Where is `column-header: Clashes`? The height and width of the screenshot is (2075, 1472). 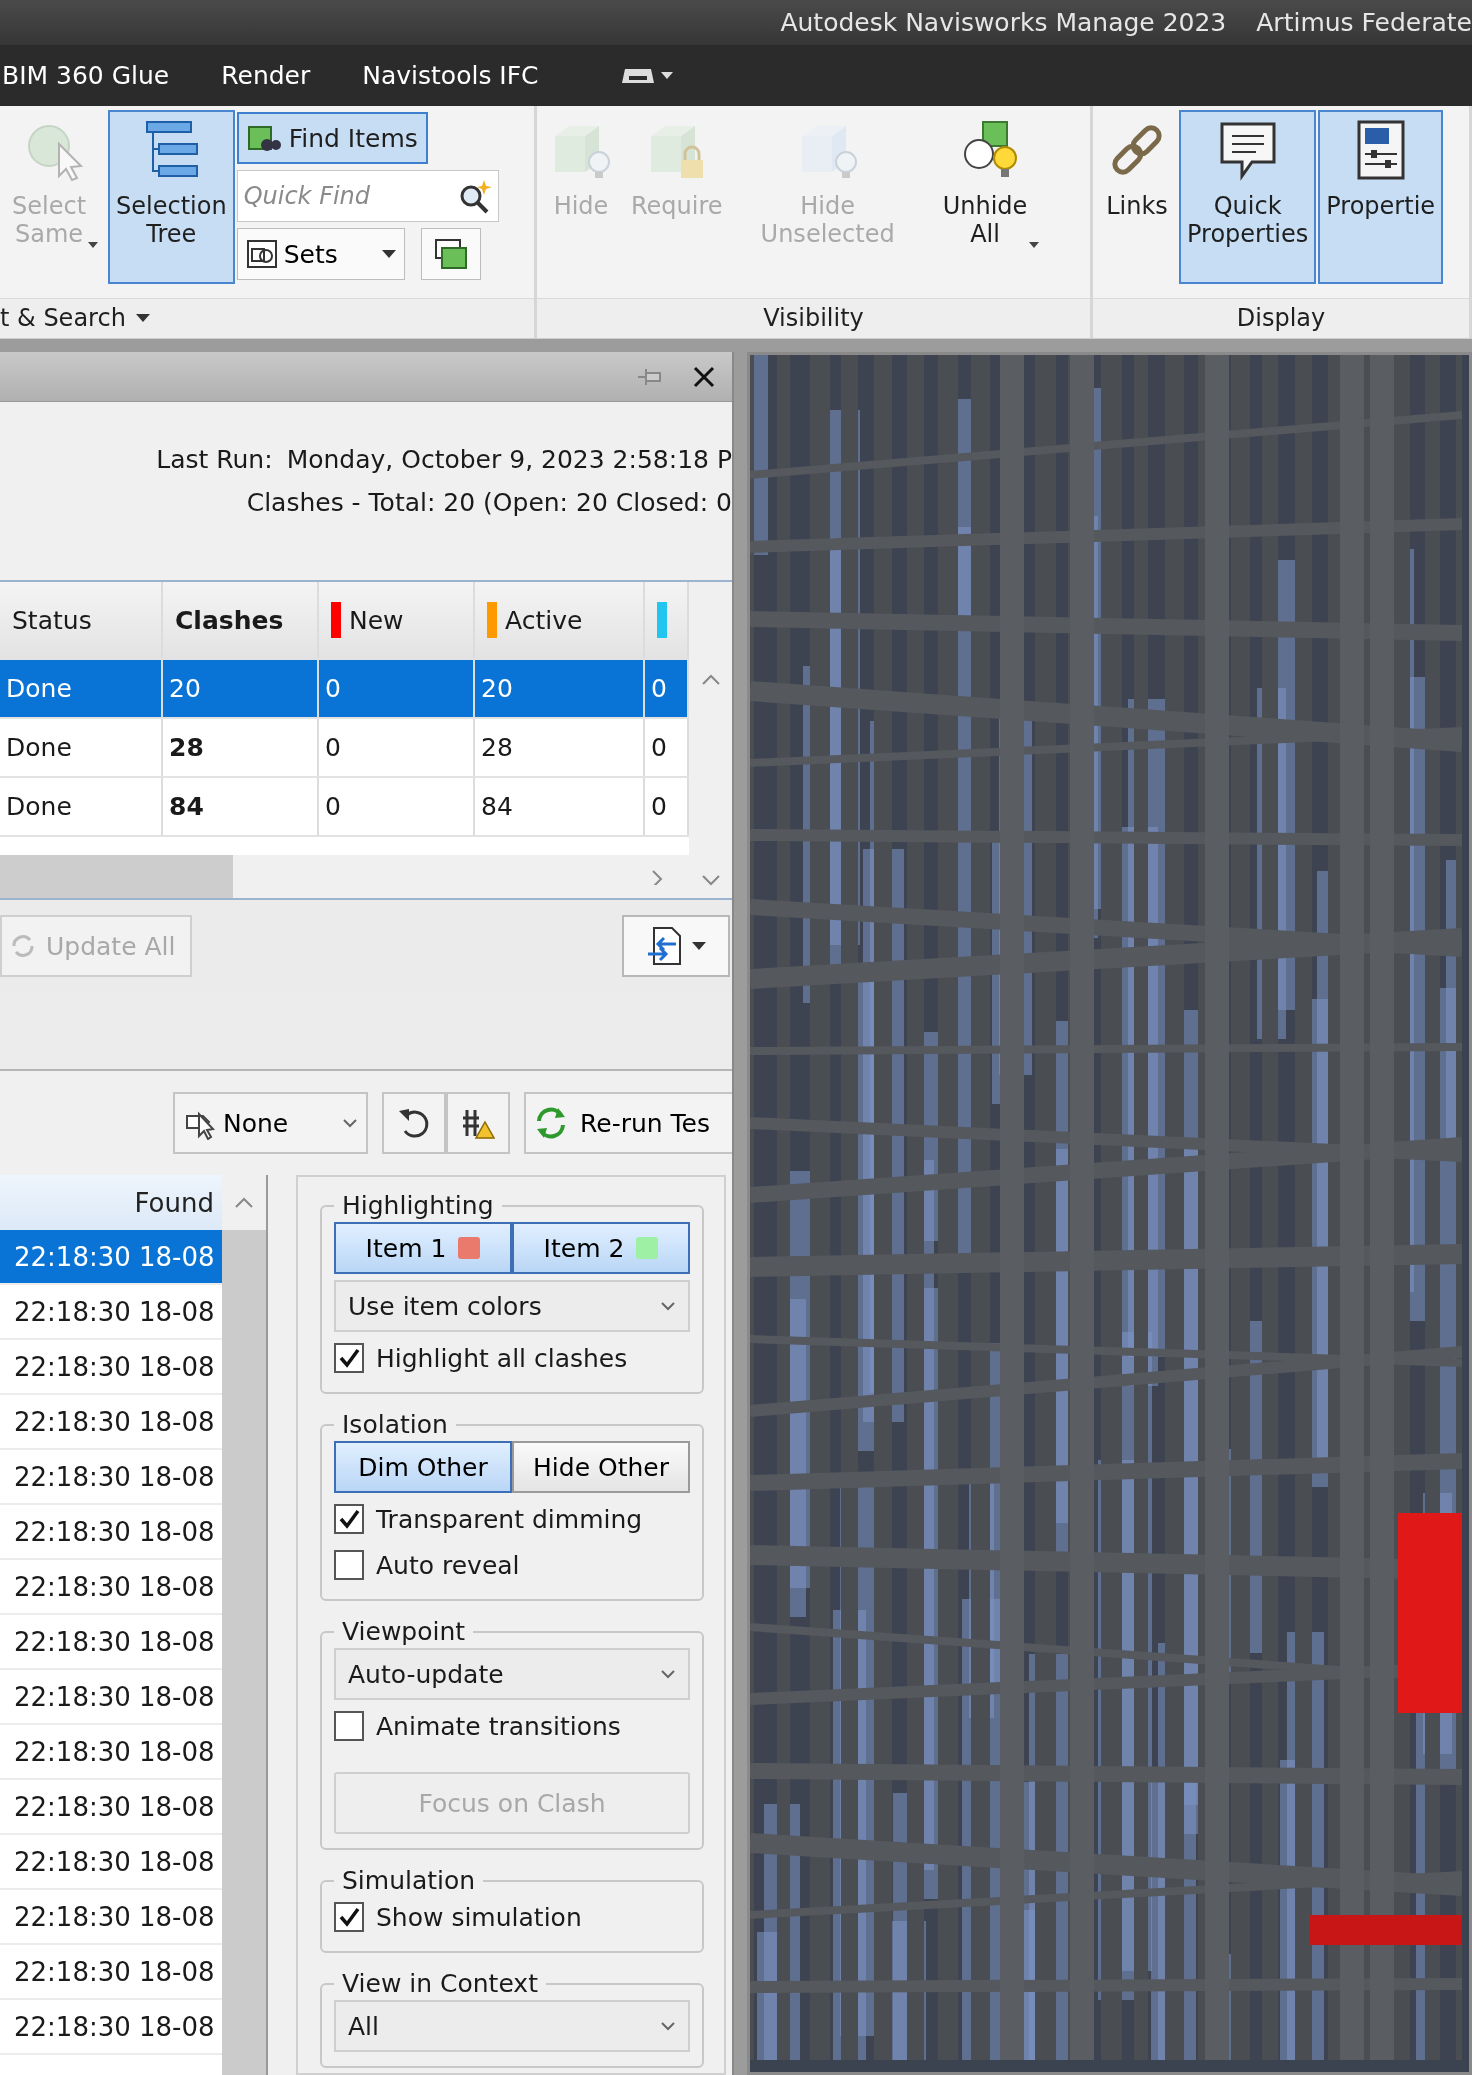 column-header: Clashes is located at coordinates (241, 620).